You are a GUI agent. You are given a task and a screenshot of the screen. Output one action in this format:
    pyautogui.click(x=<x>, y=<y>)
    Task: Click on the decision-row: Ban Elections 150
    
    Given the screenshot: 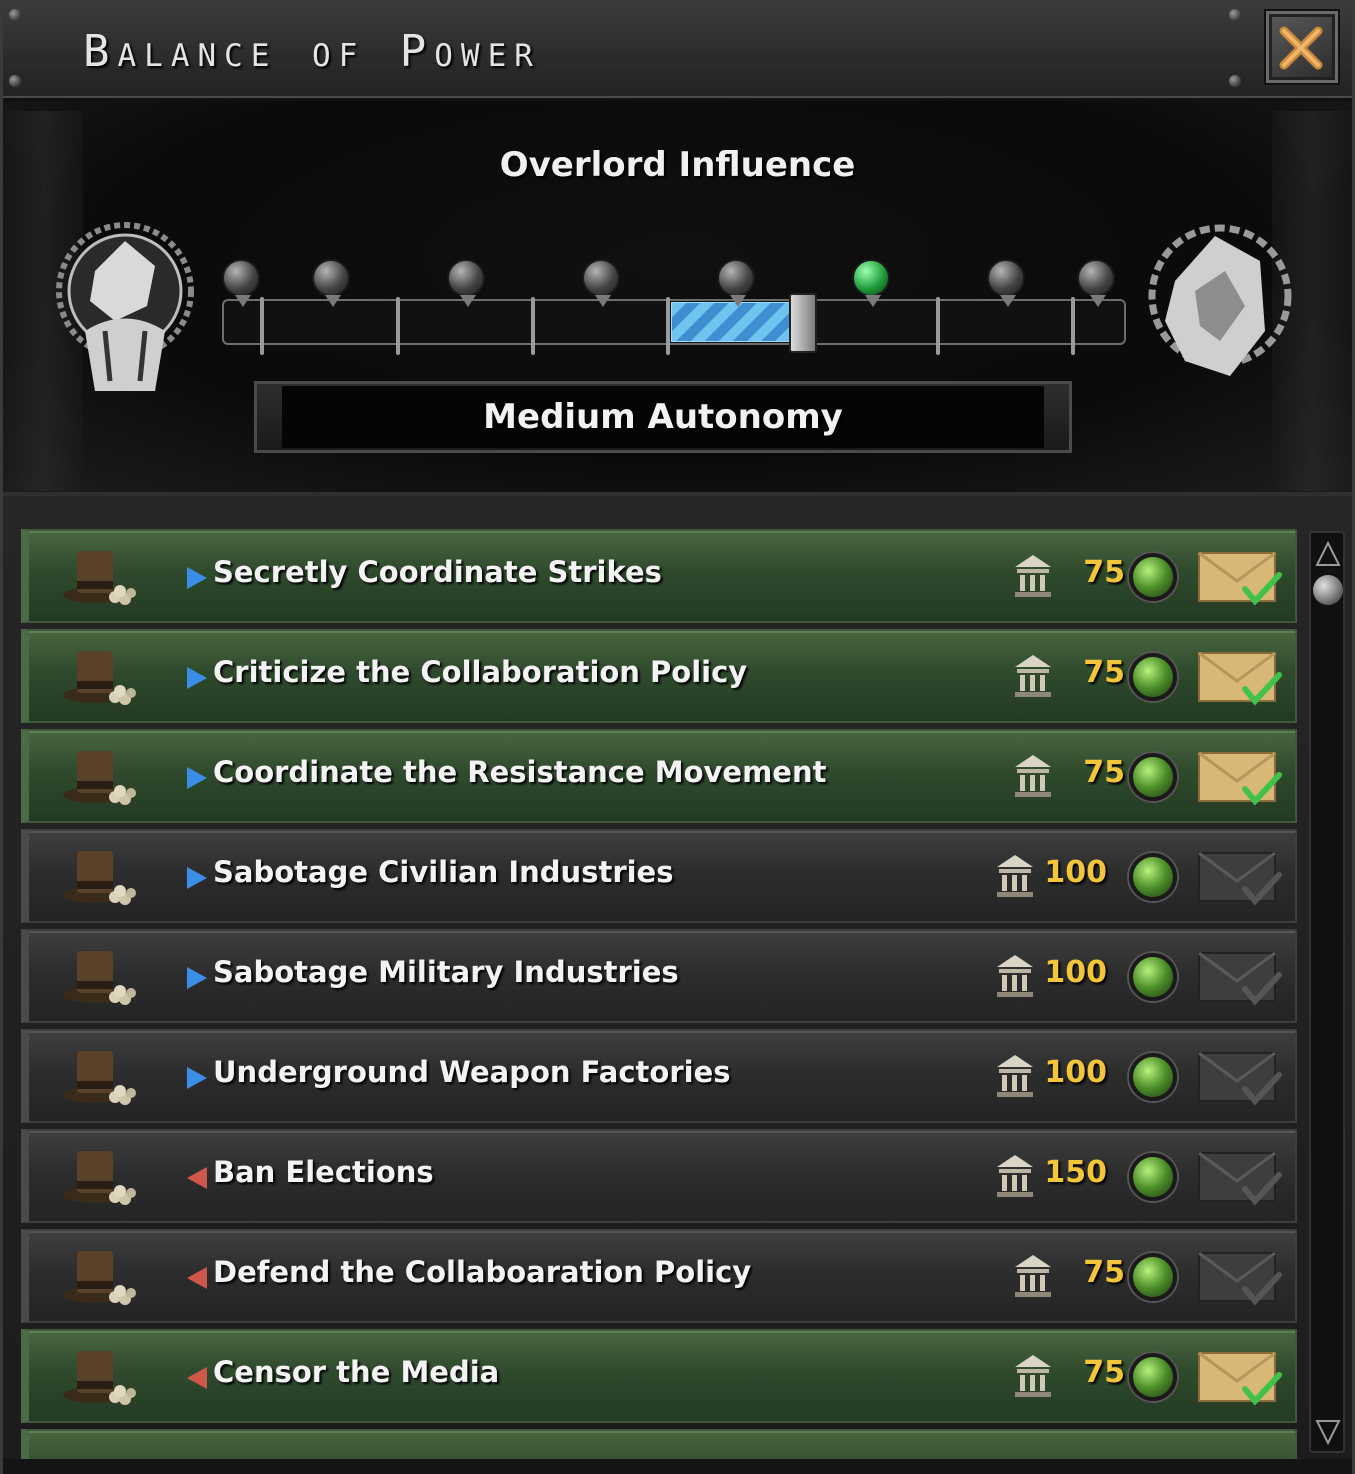 What is the action you would take?
    pyautogui.click(x=659, y=1176)
    